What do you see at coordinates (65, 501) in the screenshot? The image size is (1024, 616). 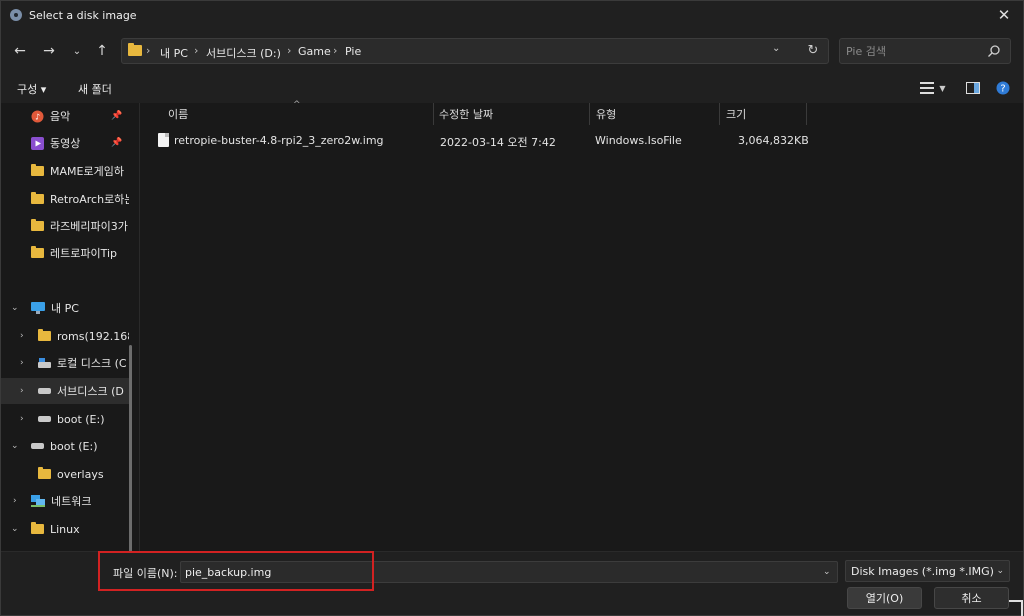 I see `nav-item-network: › 네트워크` at bounding box center [65, 501].